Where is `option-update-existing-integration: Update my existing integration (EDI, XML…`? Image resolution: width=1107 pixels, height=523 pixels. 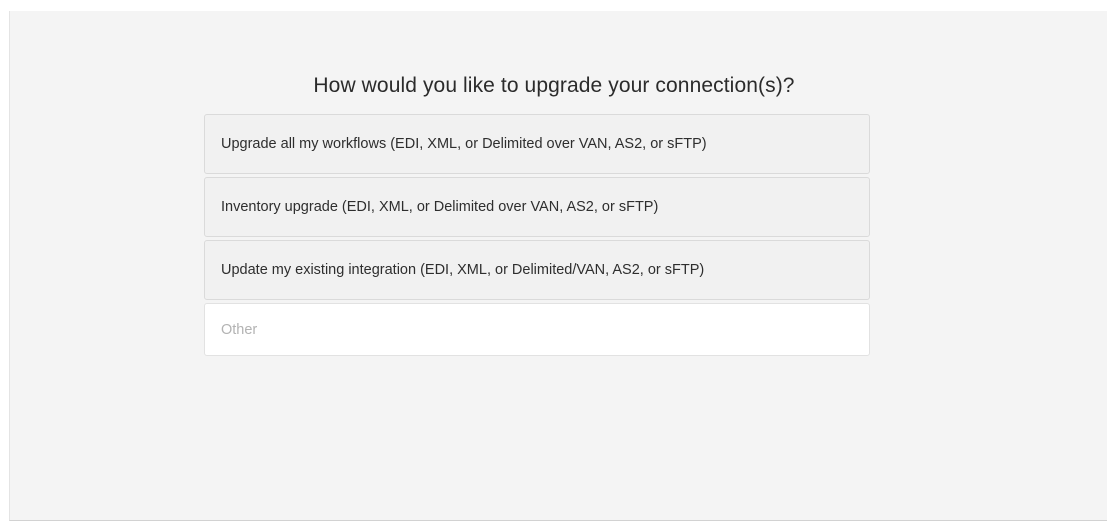 option-update-existing-integration: Update my existing integration (EDI, XML… is located at coordinates (537, 270).